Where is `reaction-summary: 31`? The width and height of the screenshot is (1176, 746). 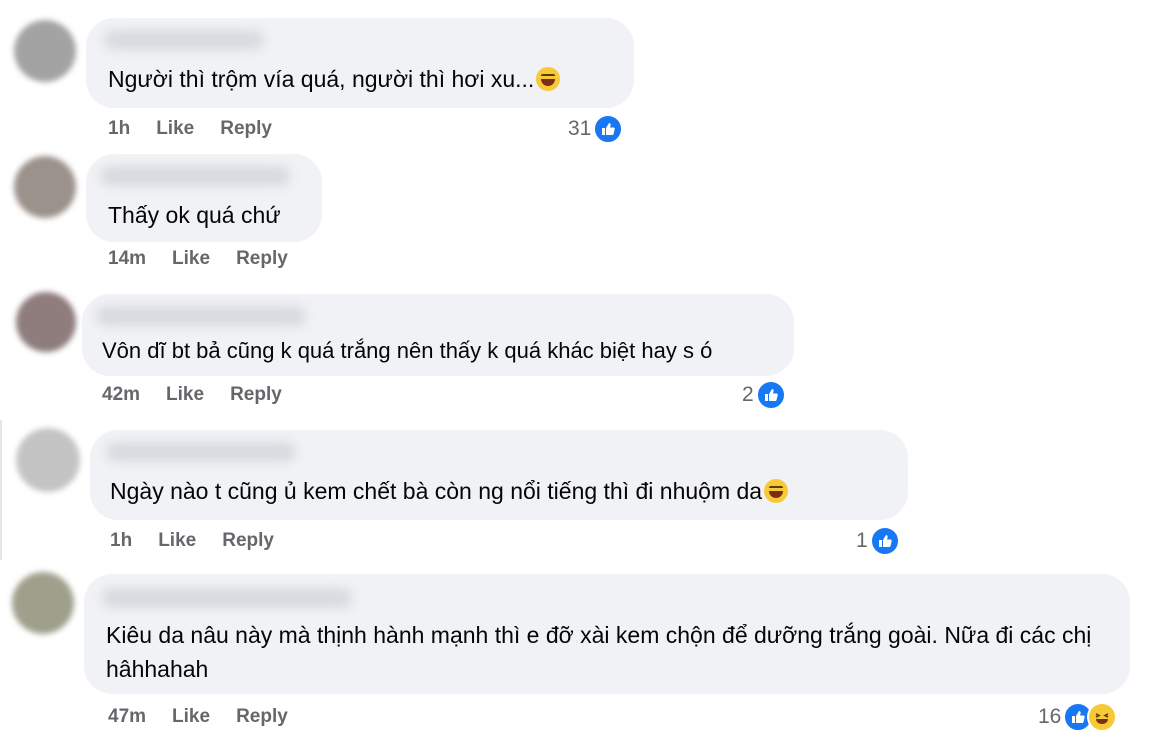
reaction-summary: 31 is located at coordinates (596, 129).